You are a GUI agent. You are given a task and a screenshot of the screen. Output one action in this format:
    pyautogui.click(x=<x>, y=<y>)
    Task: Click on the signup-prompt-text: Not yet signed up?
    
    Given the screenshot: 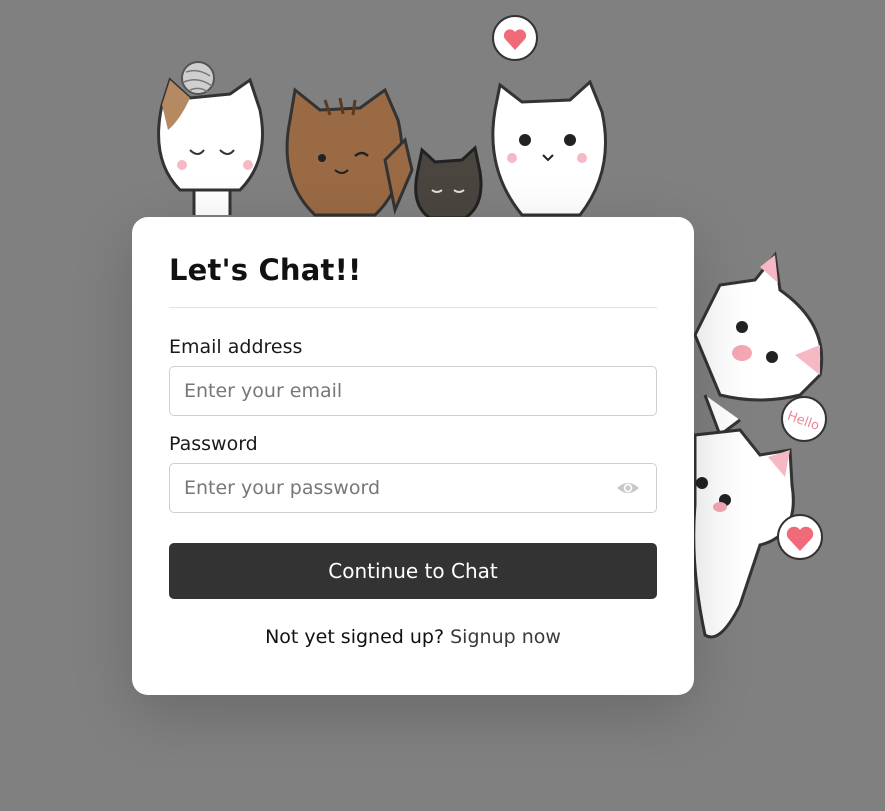 What is the action you would take?
    pyautogui.click(x=355, y=637)
    